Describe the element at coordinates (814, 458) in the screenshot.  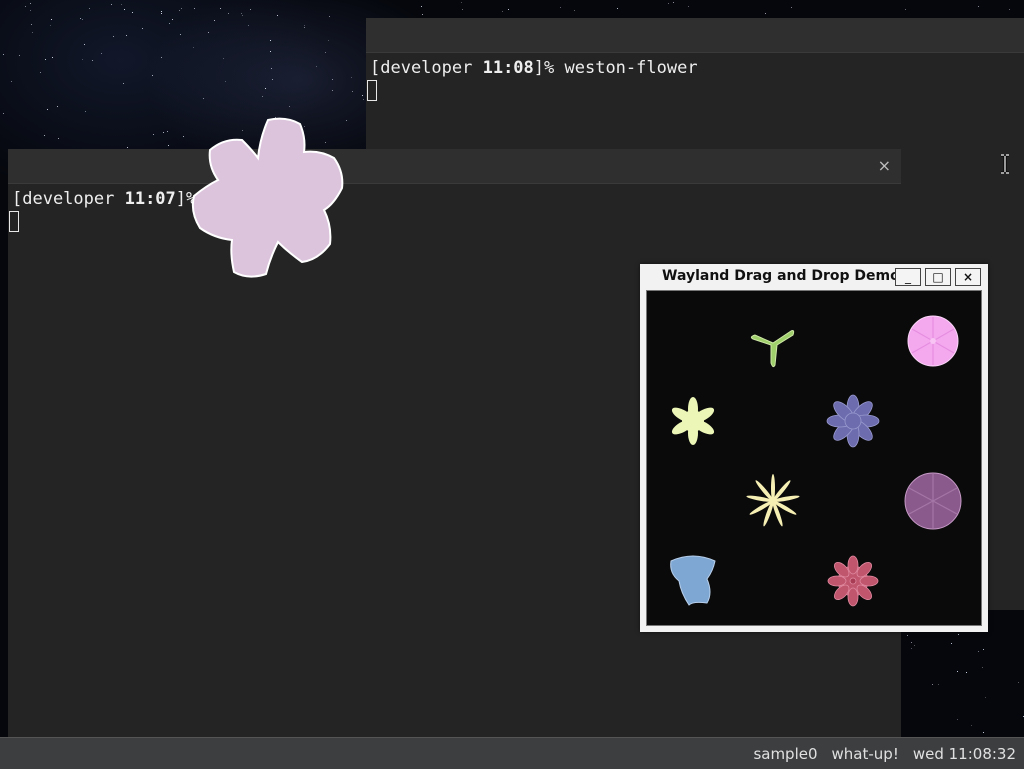
I see `dnd-canvas` at that location.